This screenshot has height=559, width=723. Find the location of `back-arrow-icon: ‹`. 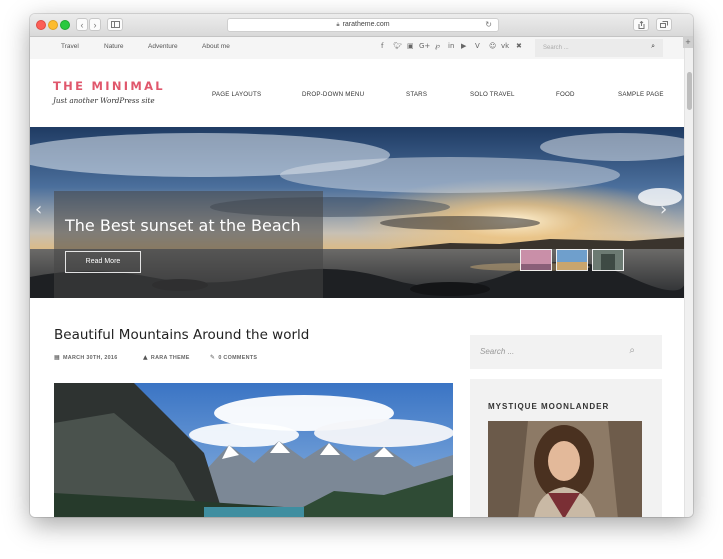

back-arrow-icon: ‹ is located at coordinates (82, 25).